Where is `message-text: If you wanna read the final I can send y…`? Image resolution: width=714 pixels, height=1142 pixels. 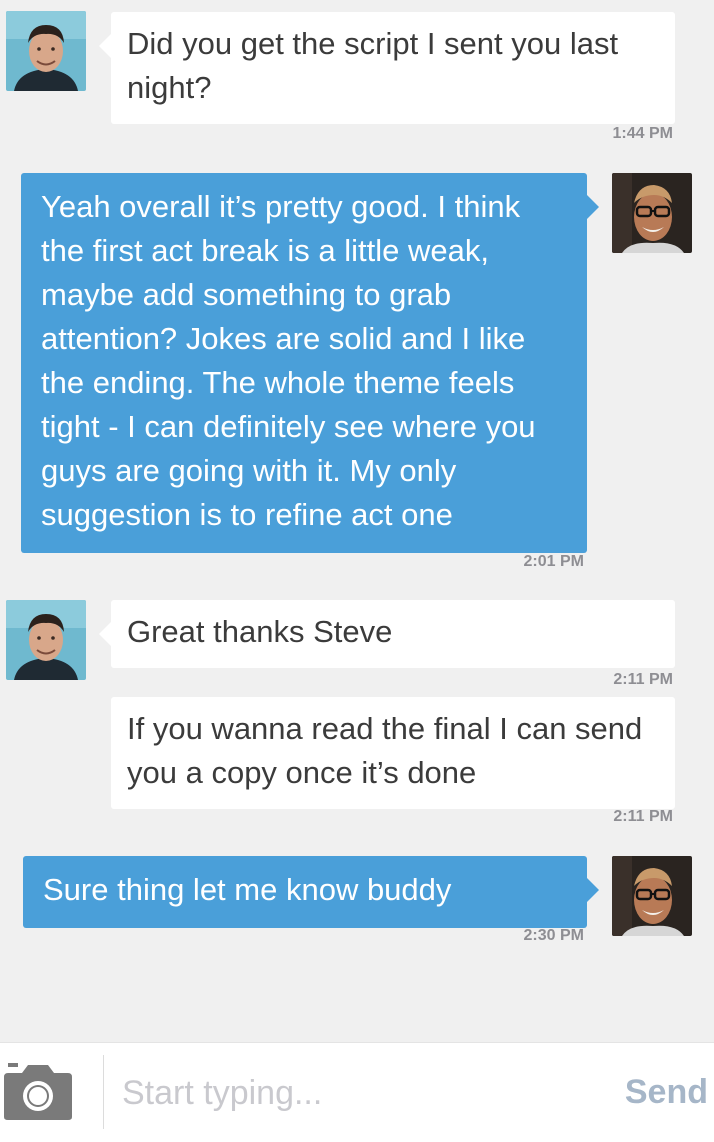
message-text: If you wanna read the final I can send y… is located at coordinates (385, 750).